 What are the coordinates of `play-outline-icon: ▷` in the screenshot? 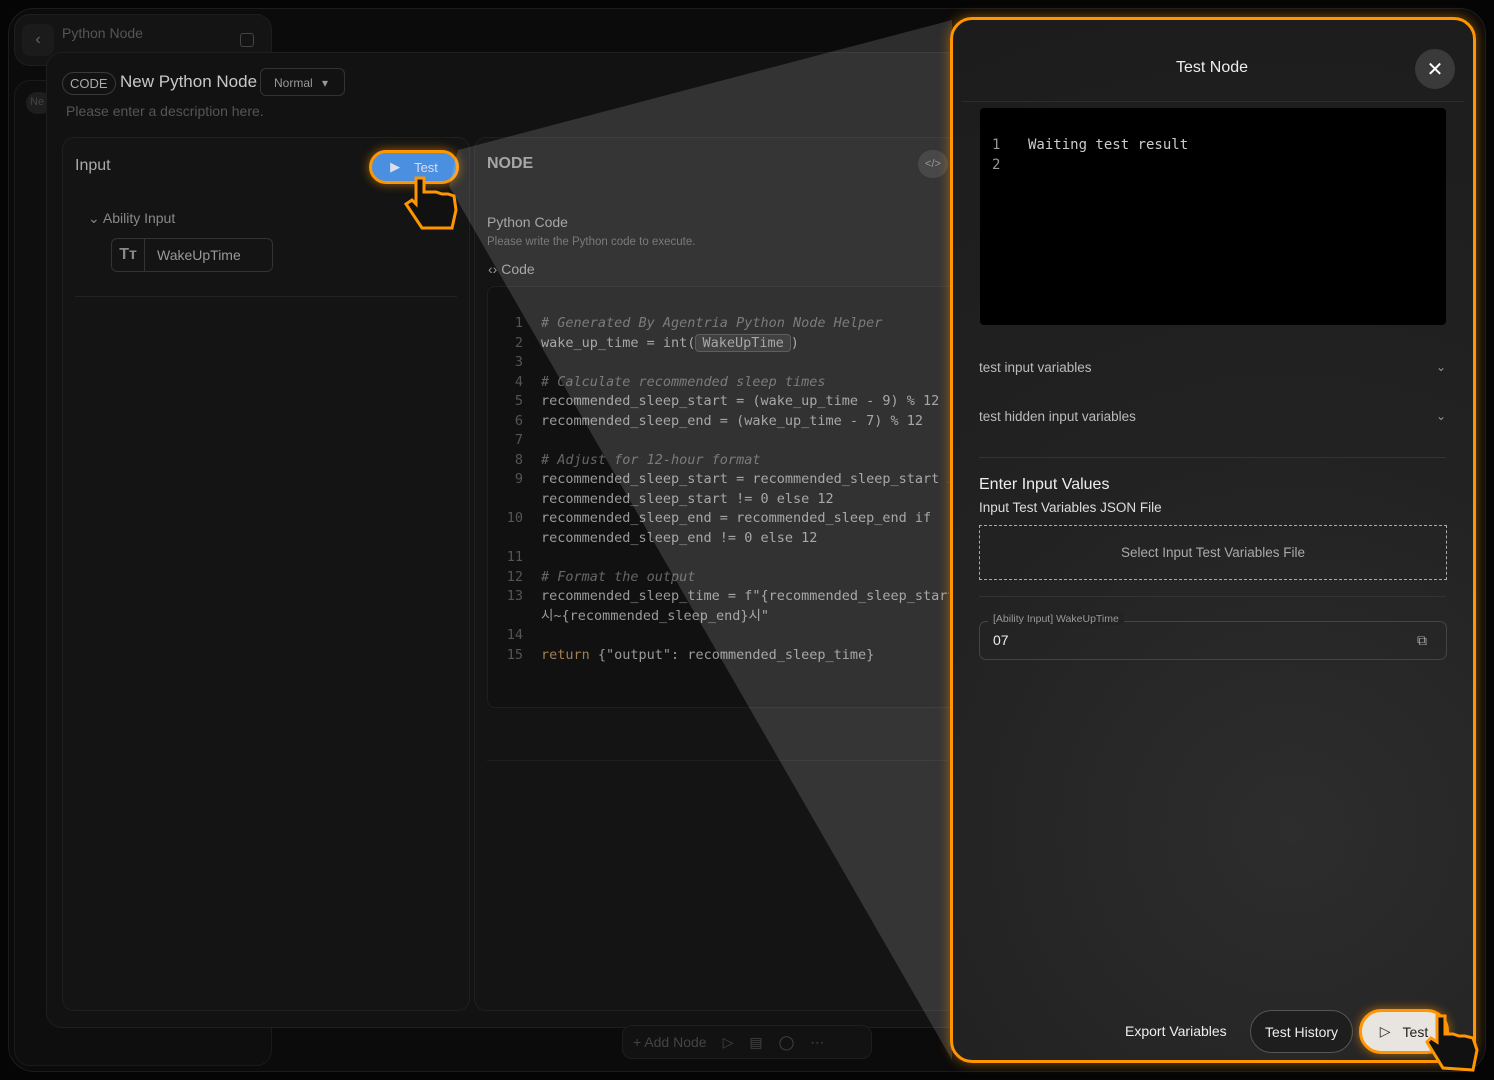 It's located at (1385, 1031).